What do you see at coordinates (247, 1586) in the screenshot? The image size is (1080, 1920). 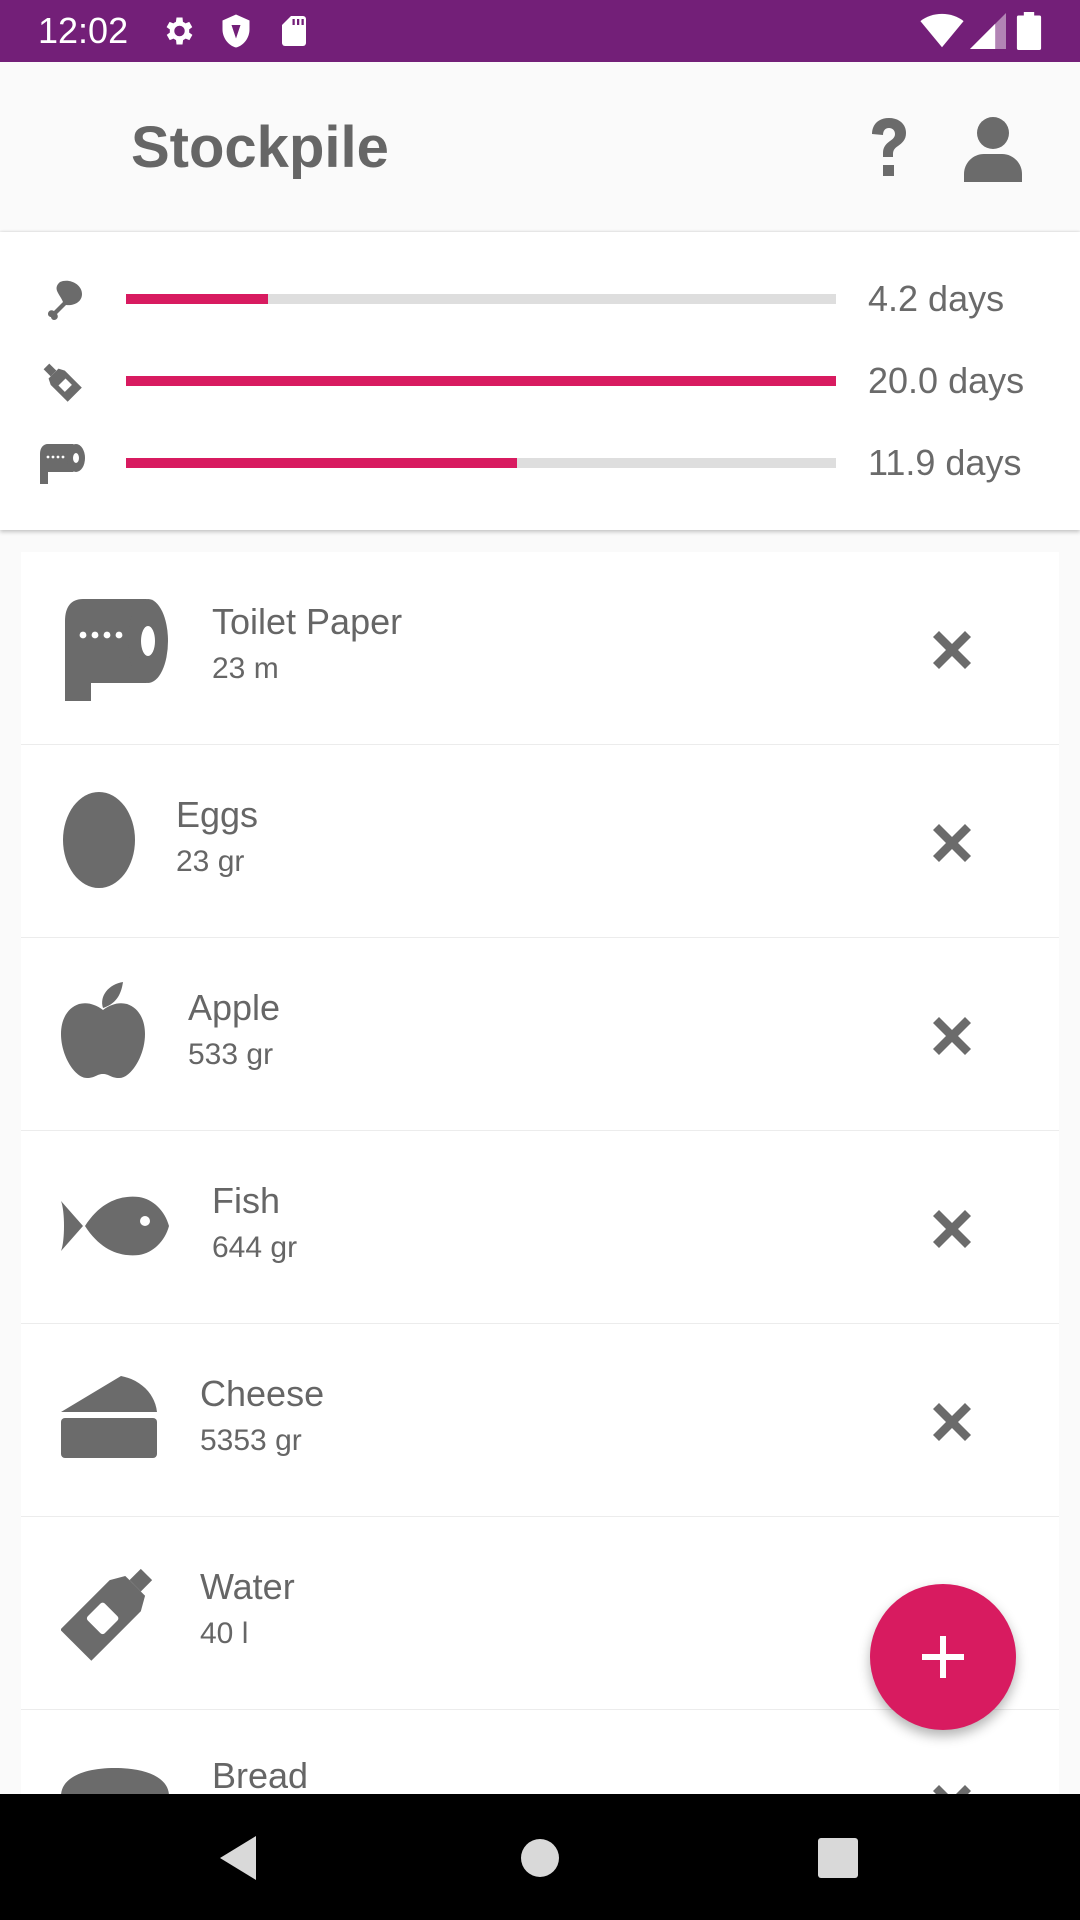 I see `item-name: Water` at bounding box center [247, 1586].